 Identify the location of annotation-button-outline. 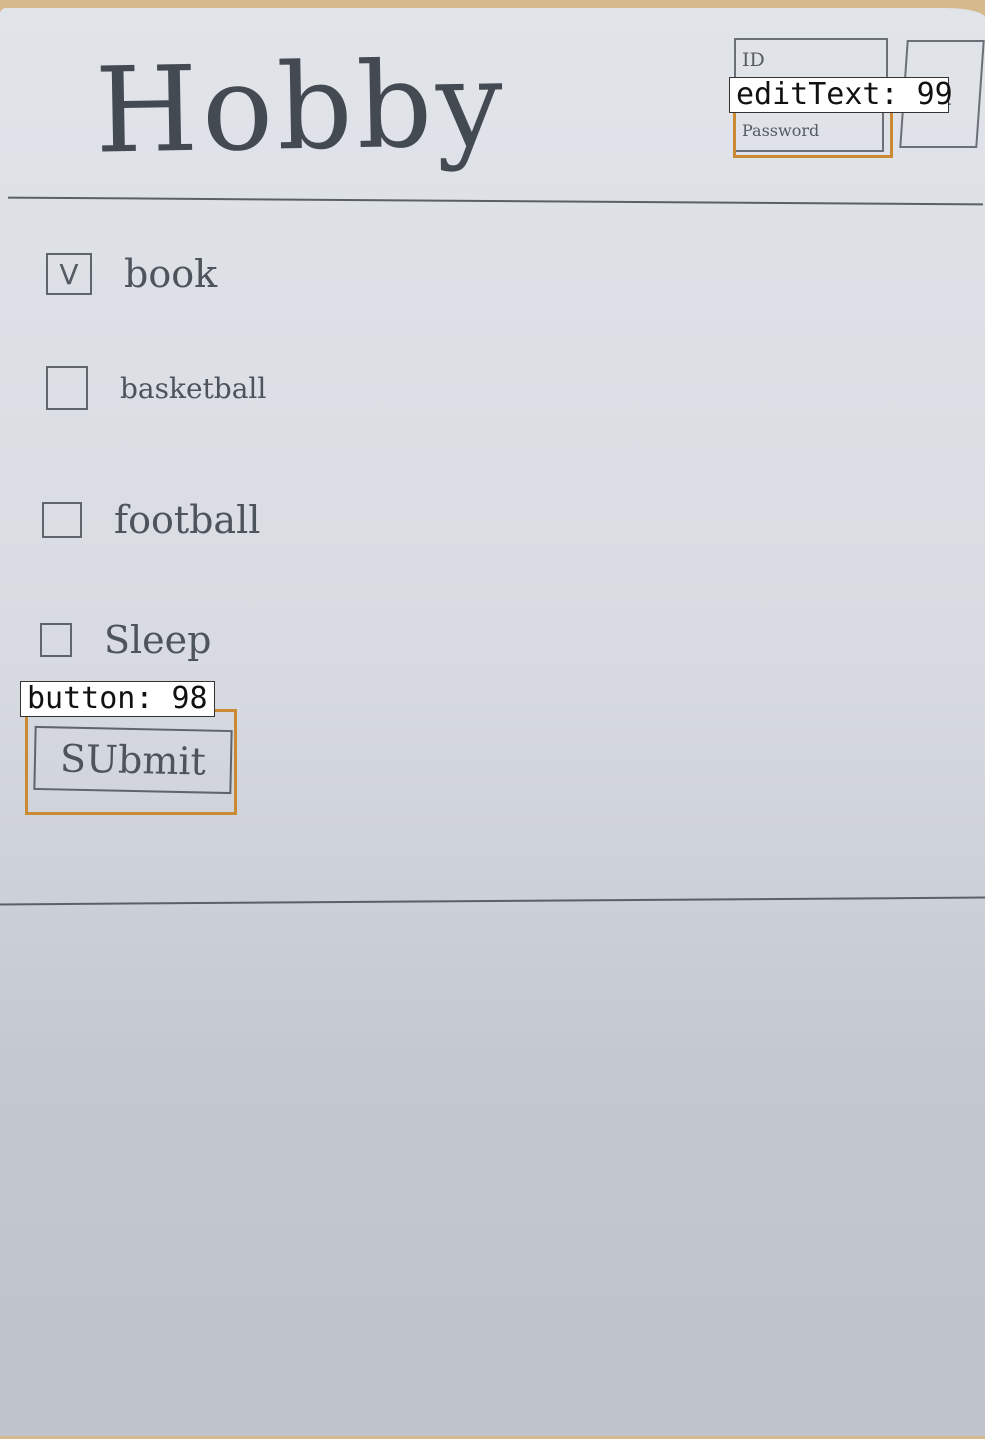
(131, 762).